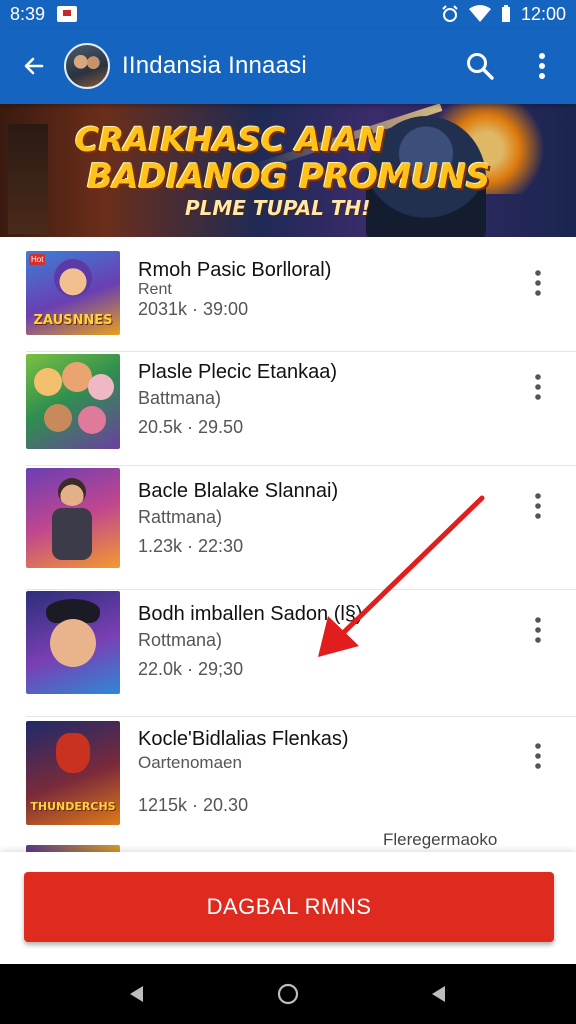 The image size is (576, 1024). I want to click on nav-home-icon, so click(288, 994).